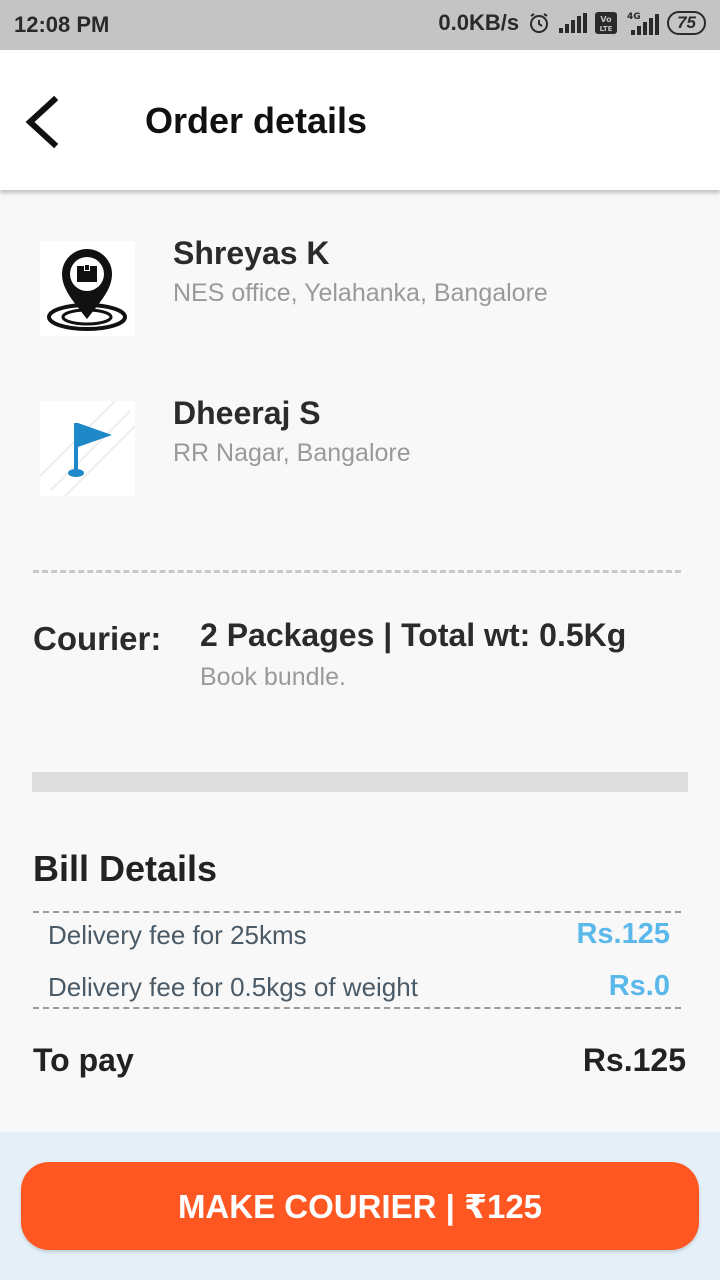 This screenshot has width=720, height=1280. What do you see at coordinates (606, 29) in the screenshot?
I see `svg-text: LTE` at bounding box center [606, 29].